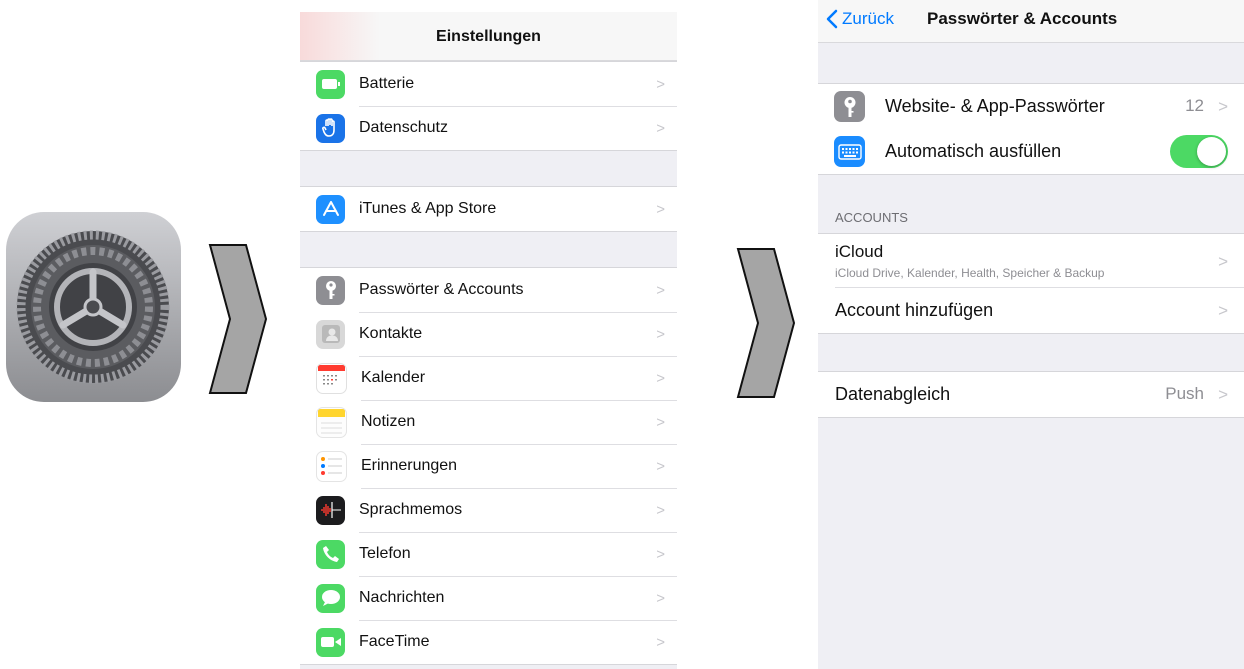 This screenshot has width=1244, height=669. I want to click on messages-icon, so click(330, 598).